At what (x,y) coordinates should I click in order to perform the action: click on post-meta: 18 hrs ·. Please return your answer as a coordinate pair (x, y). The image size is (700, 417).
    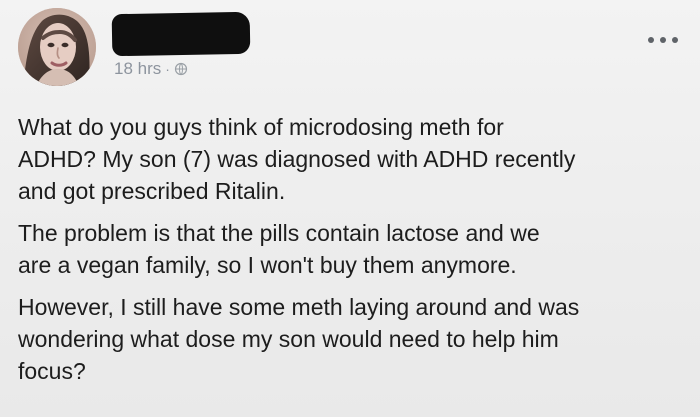
    Looking at the image, I should click on (151, 69).